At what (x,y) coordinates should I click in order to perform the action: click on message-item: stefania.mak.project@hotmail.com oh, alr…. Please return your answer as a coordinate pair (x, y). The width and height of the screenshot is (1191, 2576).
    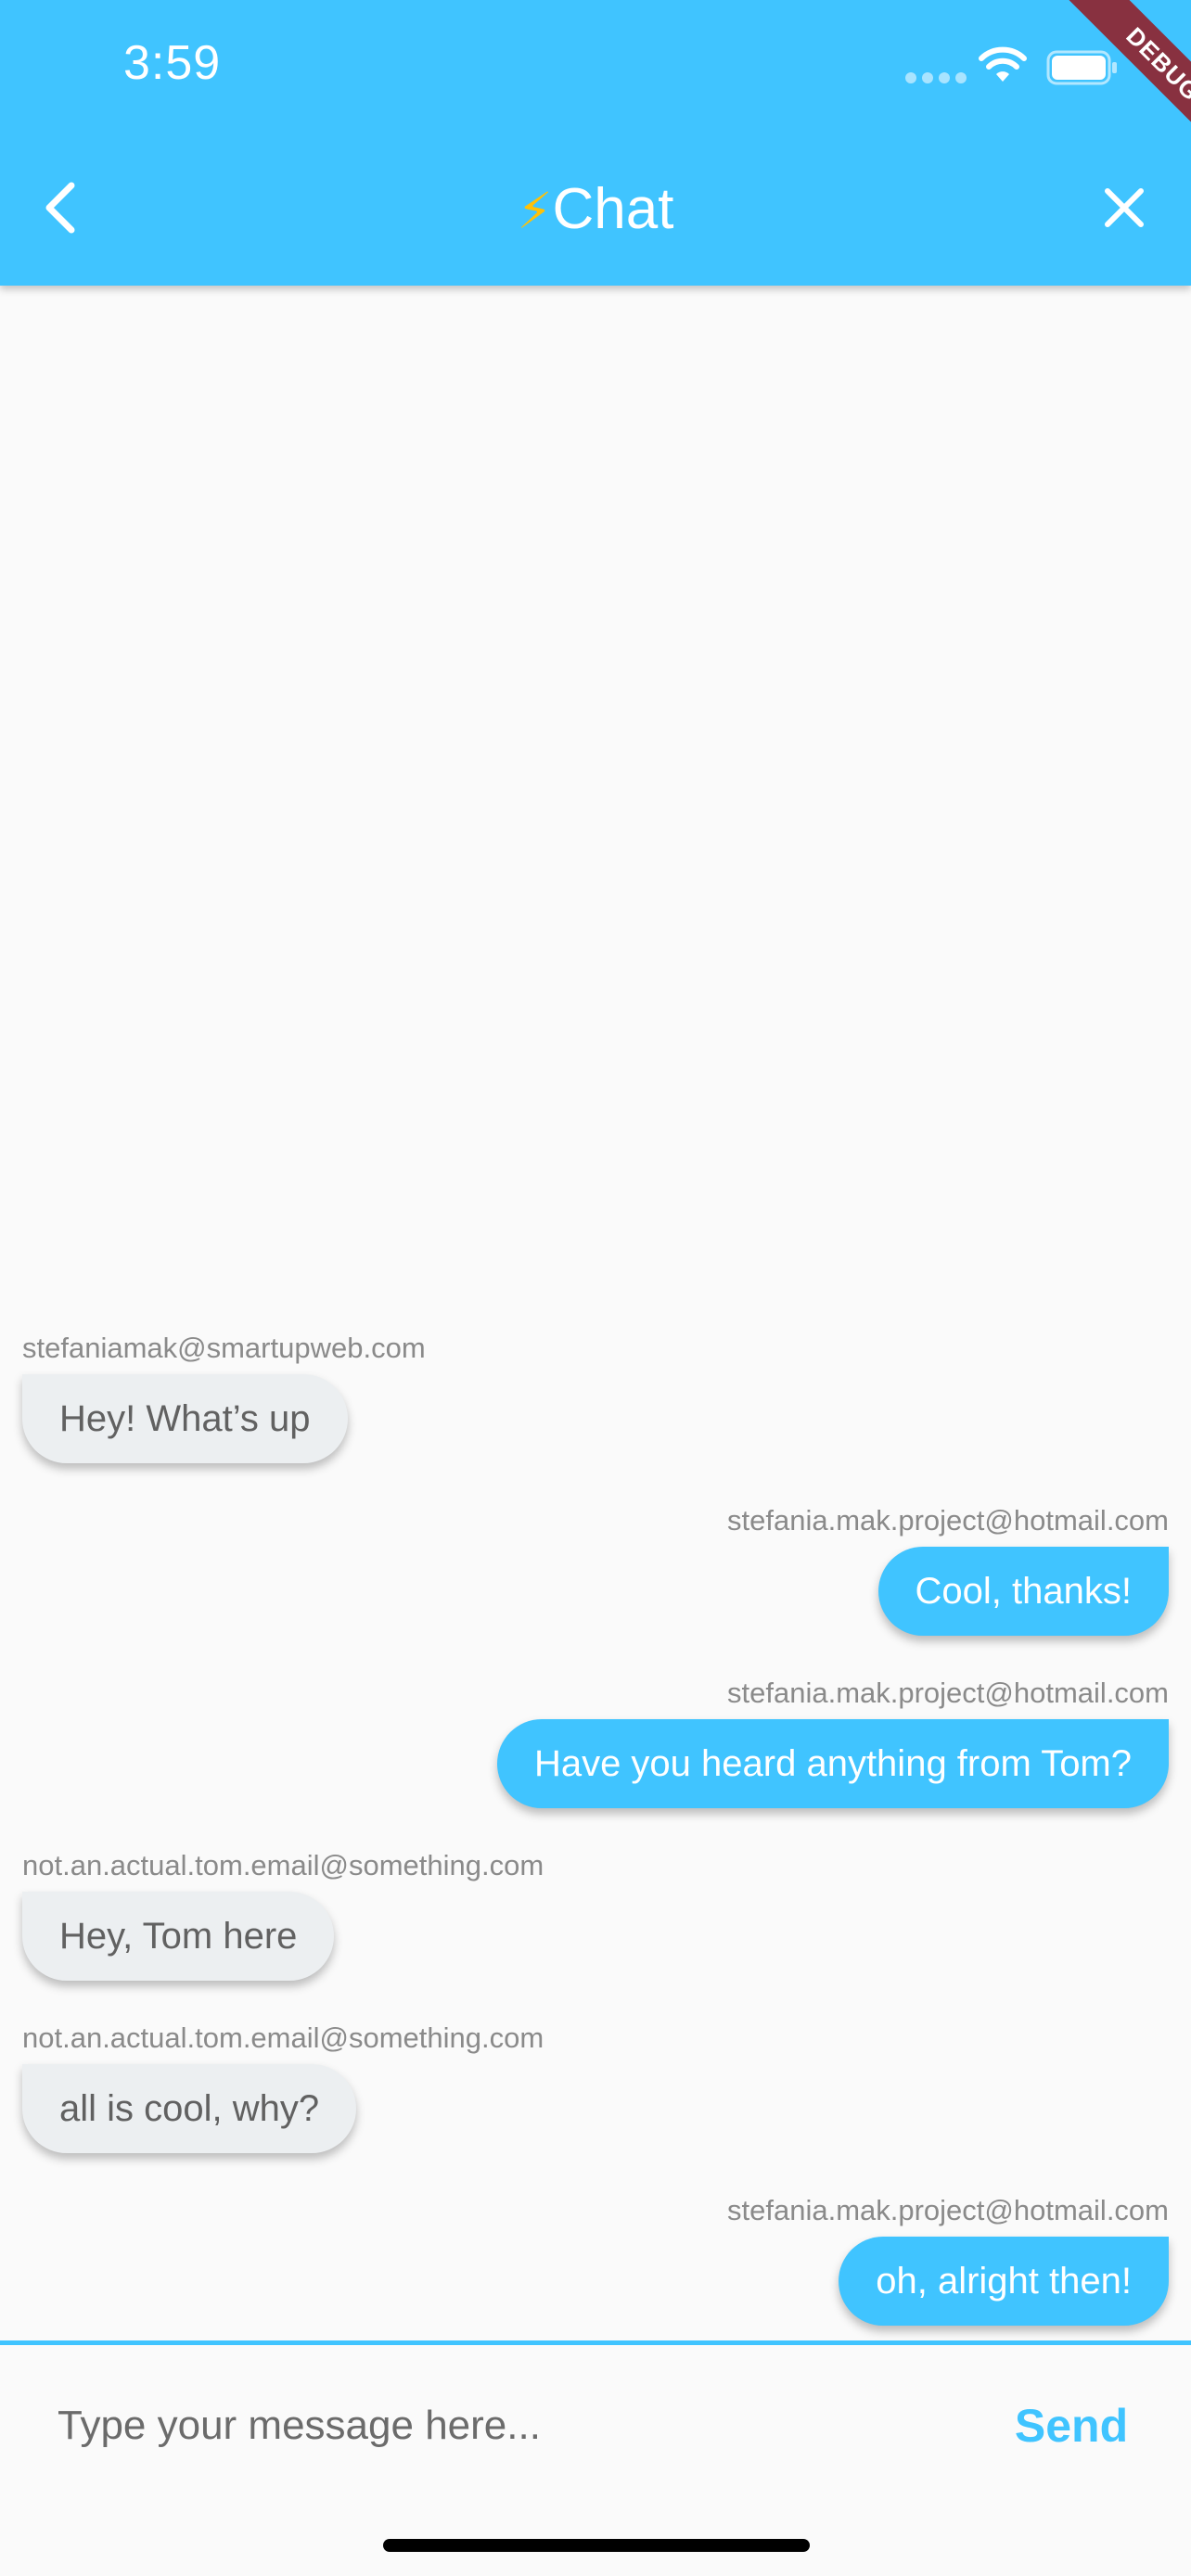
    Looking at the image, I should click on (595, 2259).